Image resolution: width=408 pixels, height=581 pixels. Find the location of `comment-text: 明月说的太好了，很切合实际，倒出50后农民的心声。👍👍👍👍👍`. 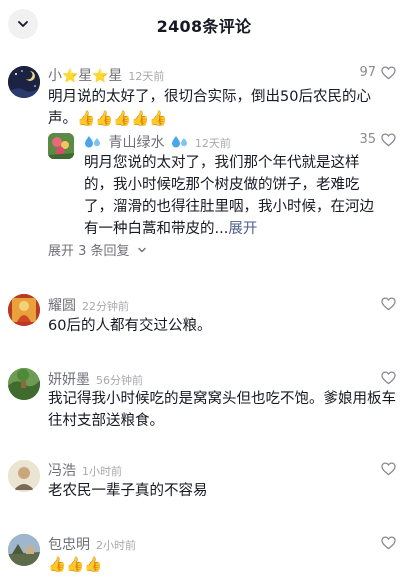

comment-text: 明月说的太好了，很切合实际，倒出50后农民的心声。👍👍👍👍👍 is located at coordinates (223, 108).